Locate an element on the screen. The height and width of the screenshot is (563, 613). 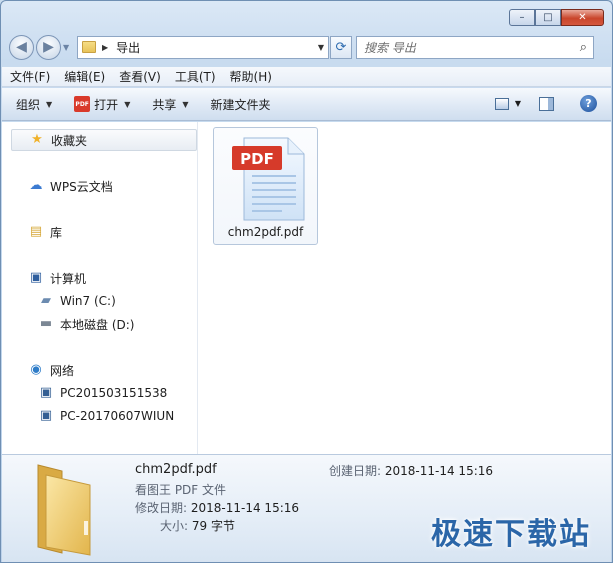
organize-button: 组织 ▼ is located at coordinates (34, 104).